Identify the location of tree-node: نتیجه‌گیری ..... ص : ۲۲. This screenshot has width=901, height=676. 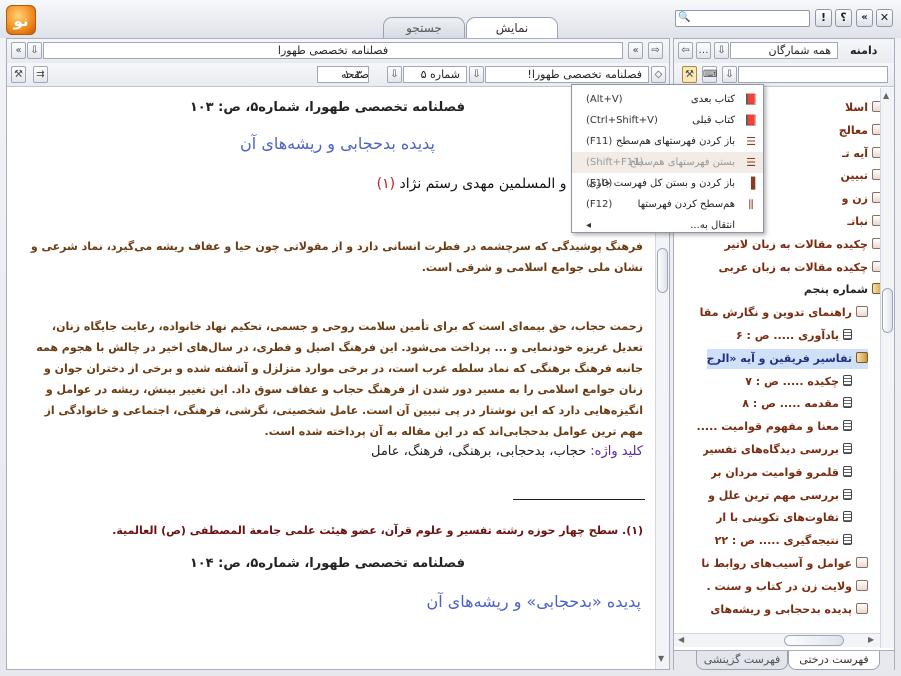
(783, 541).